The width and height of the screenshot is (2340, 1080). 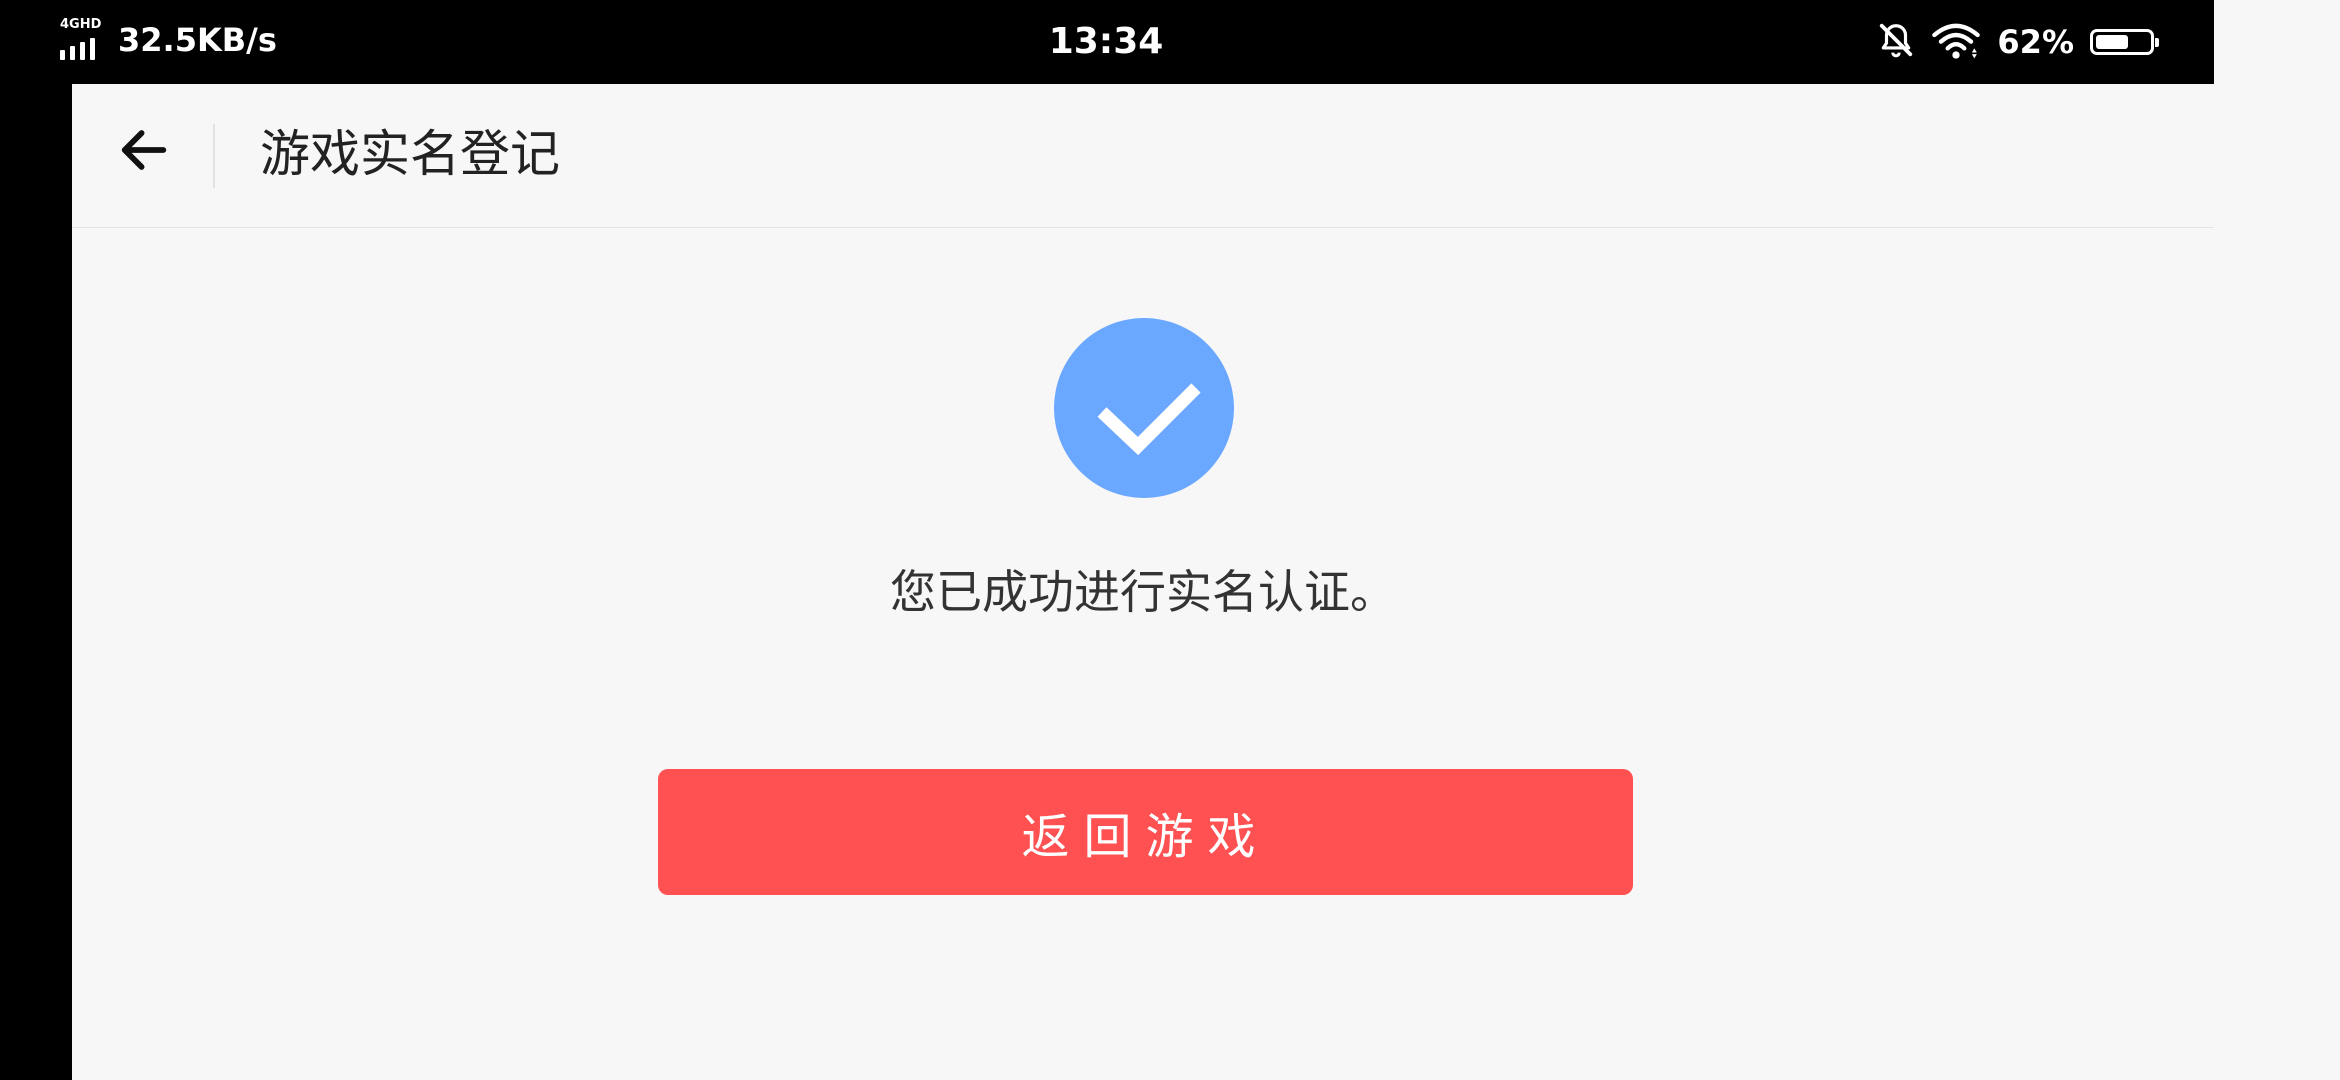 I want to click on clock: 13:34, so click(x=1106, y=41).